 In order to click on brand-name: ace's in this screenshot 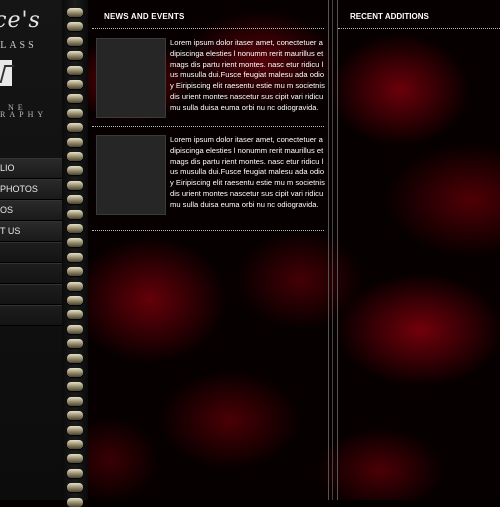, I will do `click(20, 20)`.